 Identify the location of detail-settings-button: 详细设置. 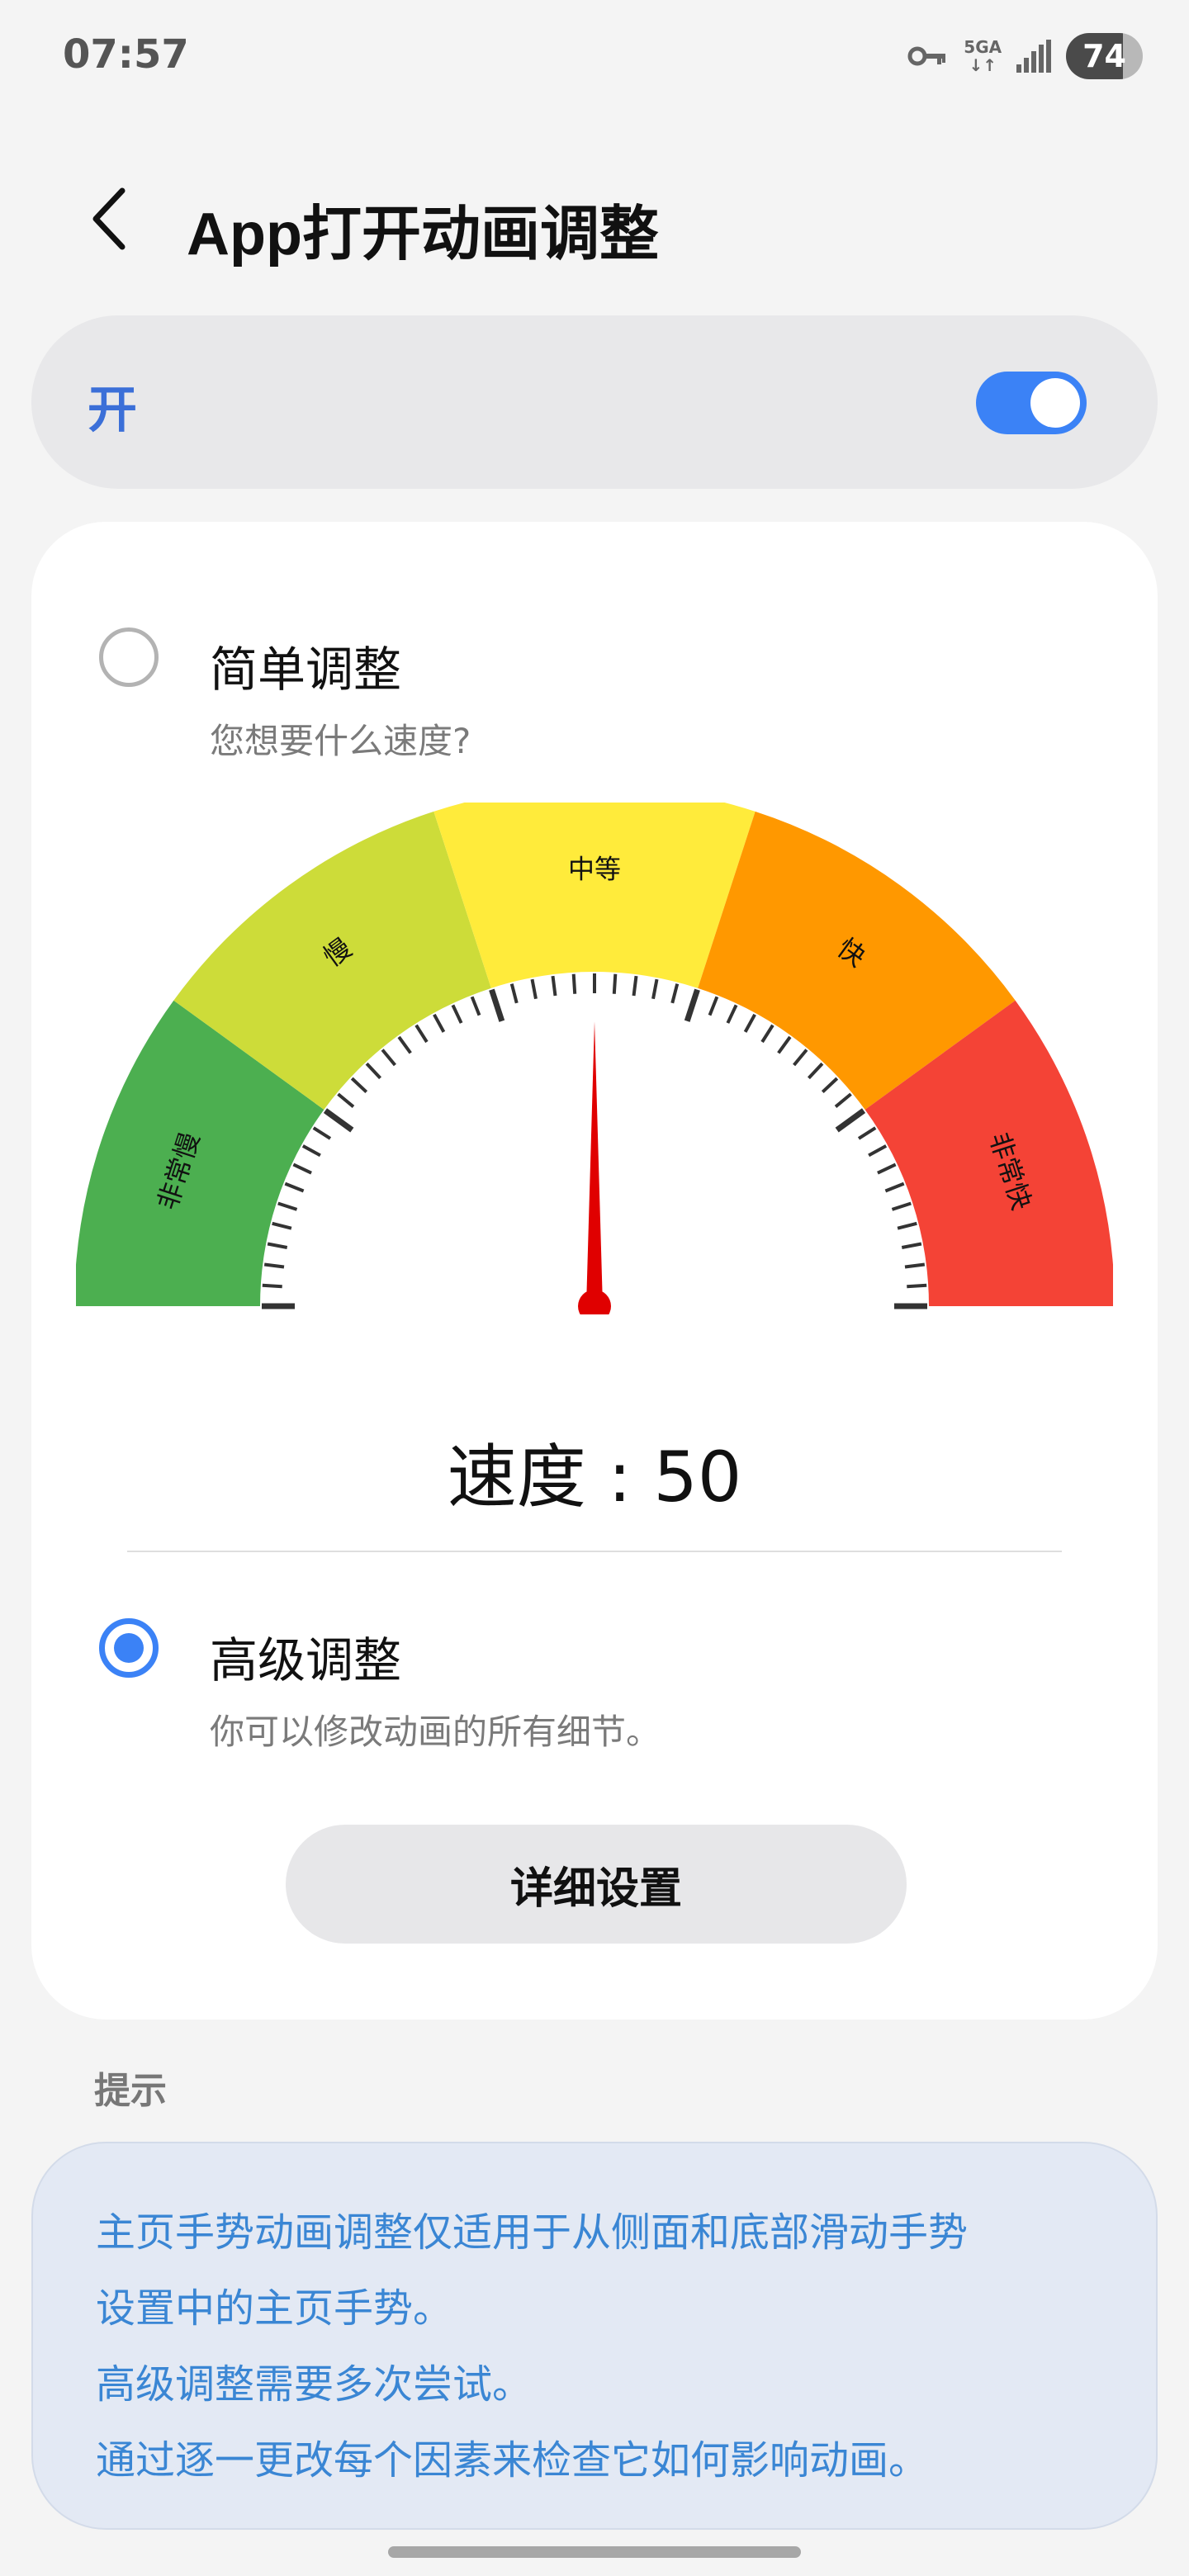
(596, 1884).